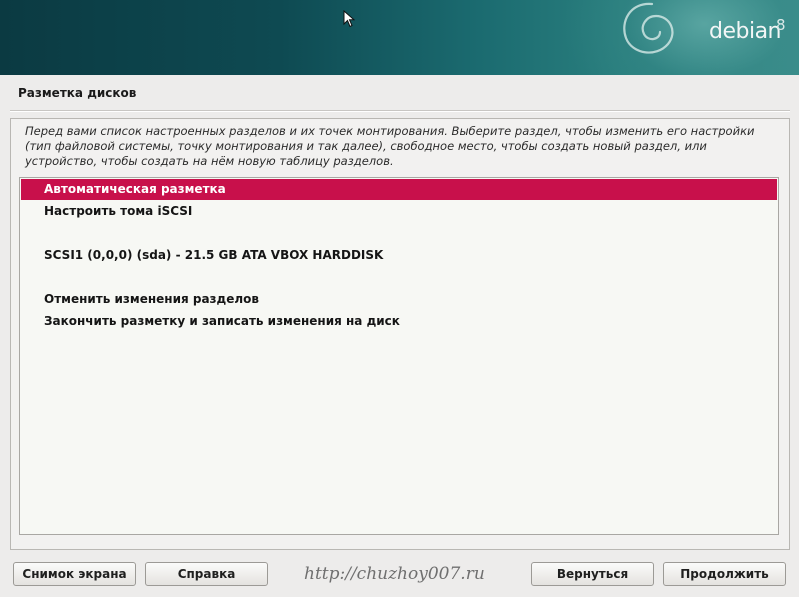 This screenshot has height=597, width=799. What do you see at coordinates (74, 574) in the screenshot?
I see `screenshot-button: Снимок экрана` at bounding box center [74, 574].